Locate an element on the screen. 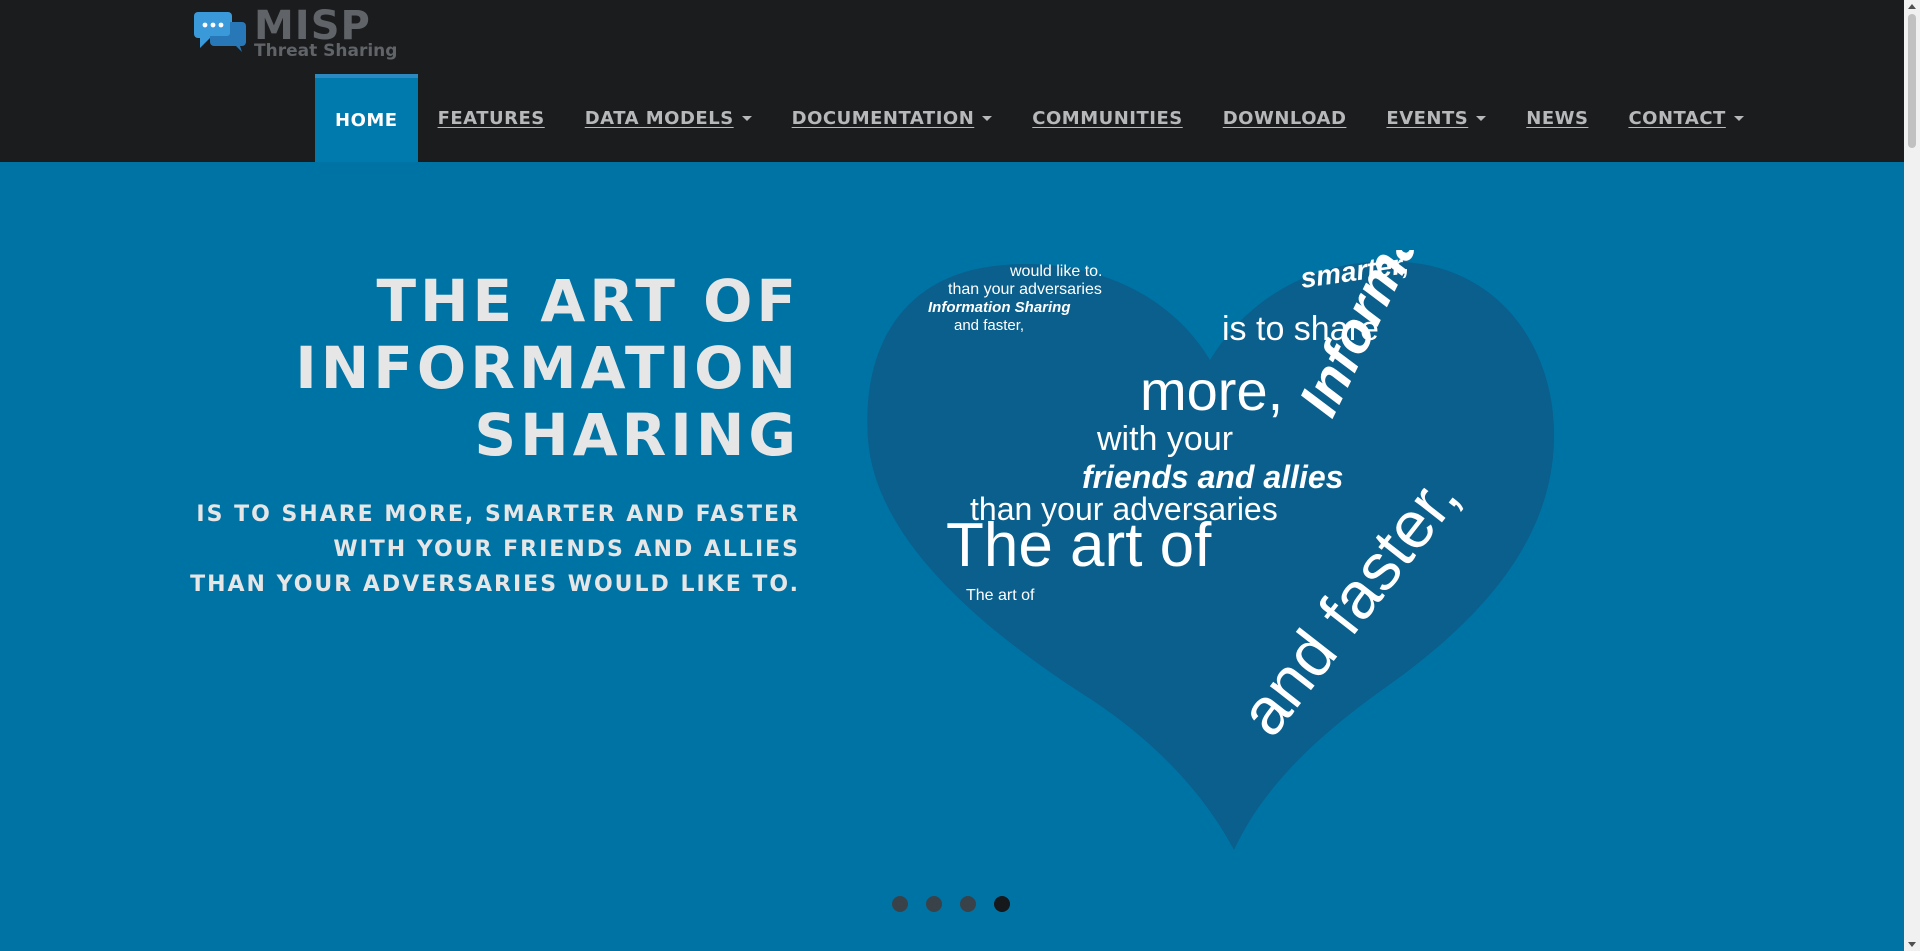  chat-bubbles-icon is located at coordinates (220, 32).